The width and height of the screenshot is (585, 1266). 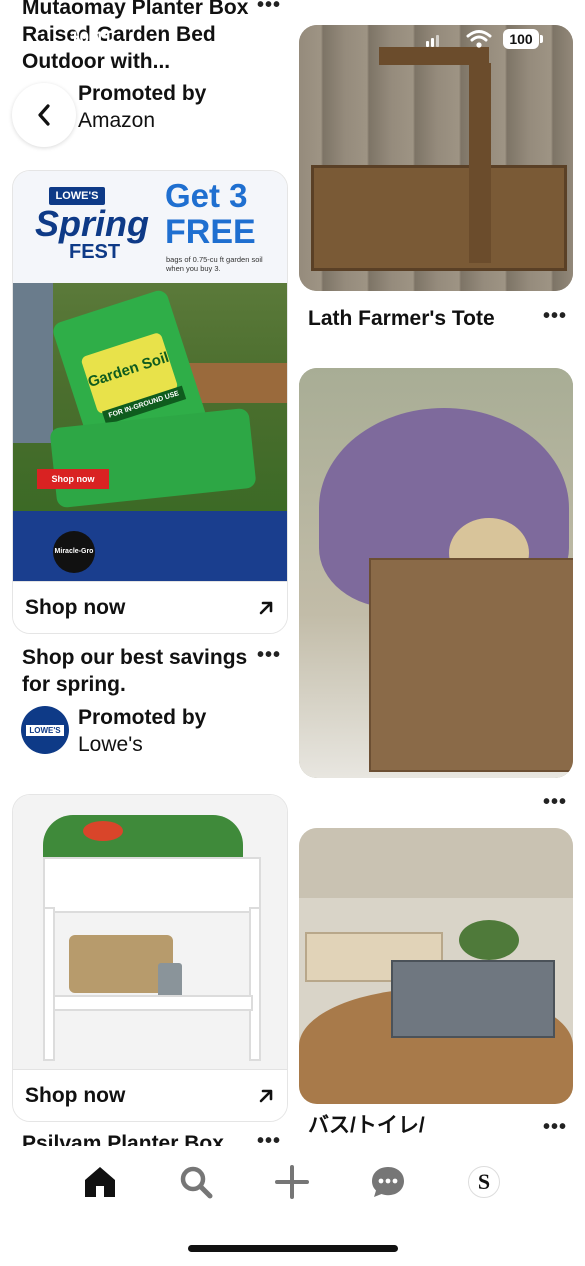 I want to click on pin-image-wooden-boxes, so click(x=436, y=966).